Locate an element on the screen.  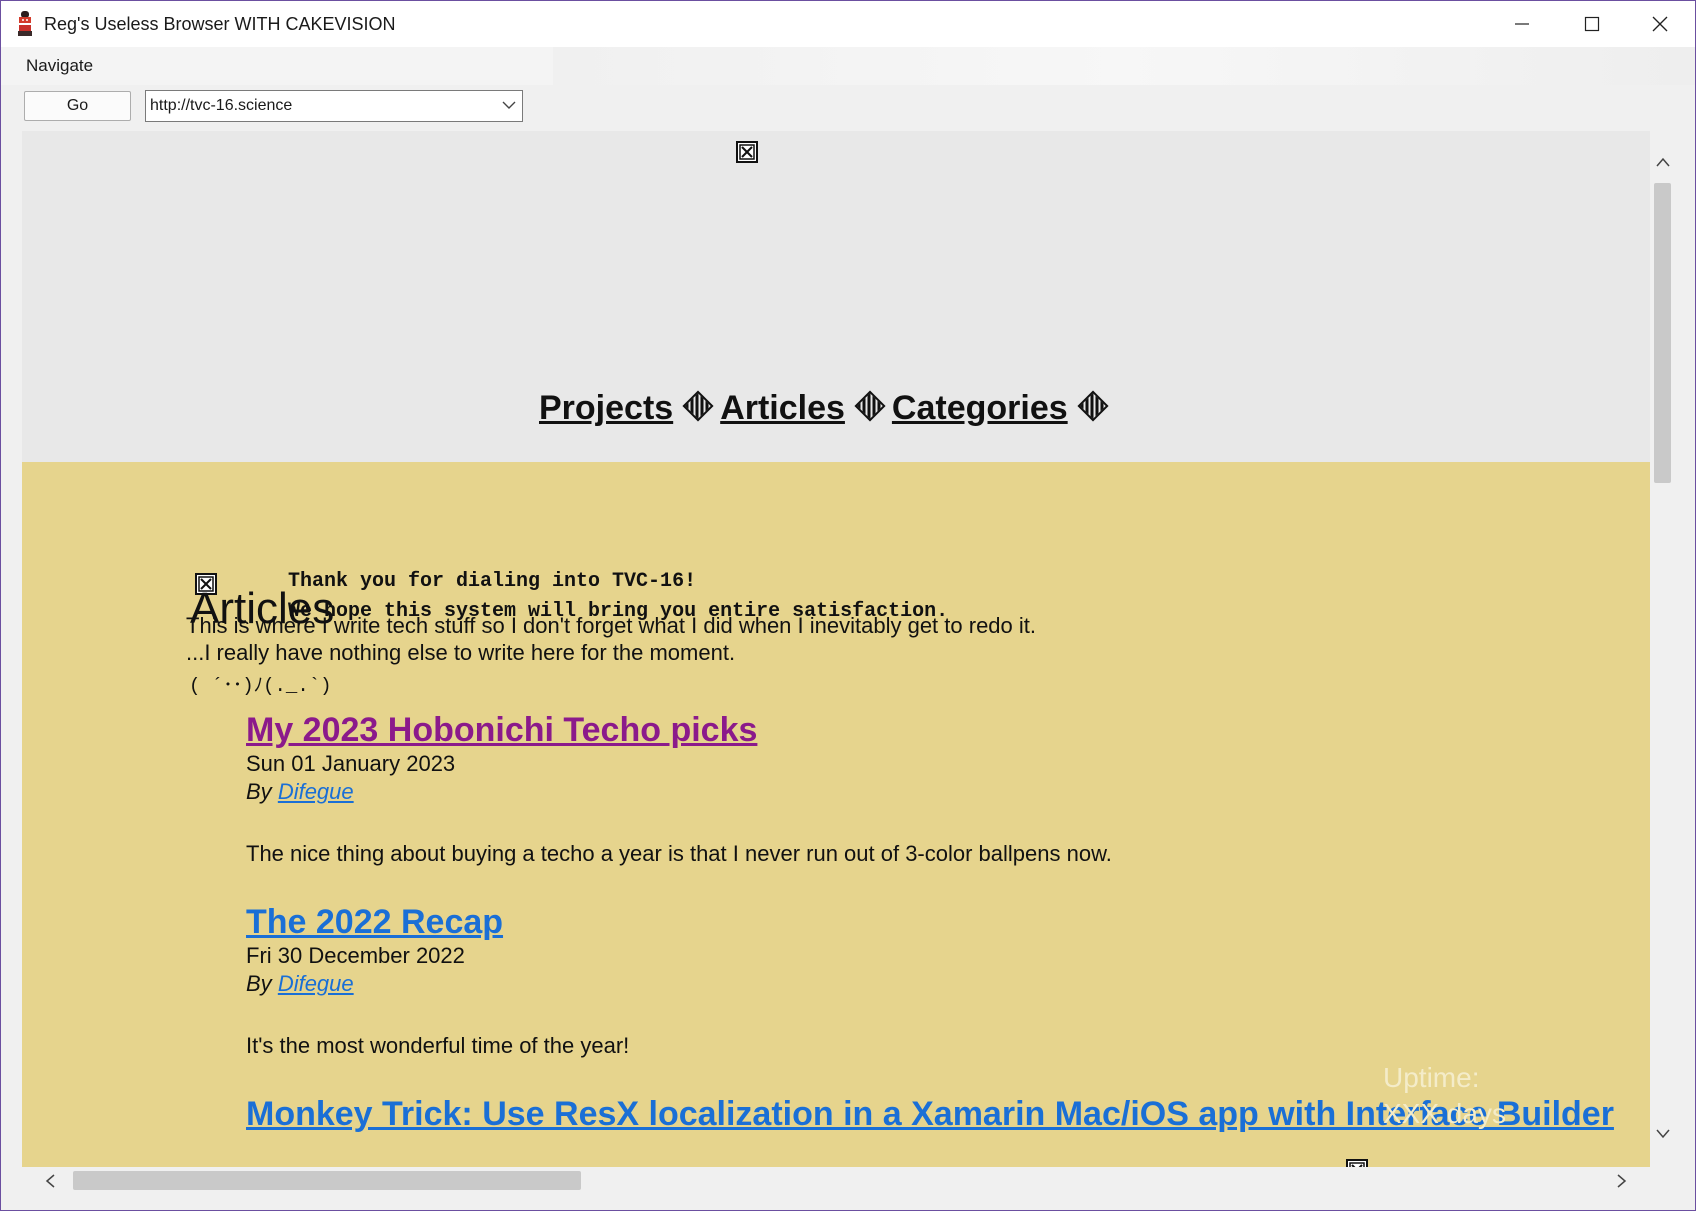
vertical-scrollbar is located at coordinates (1662, 649).